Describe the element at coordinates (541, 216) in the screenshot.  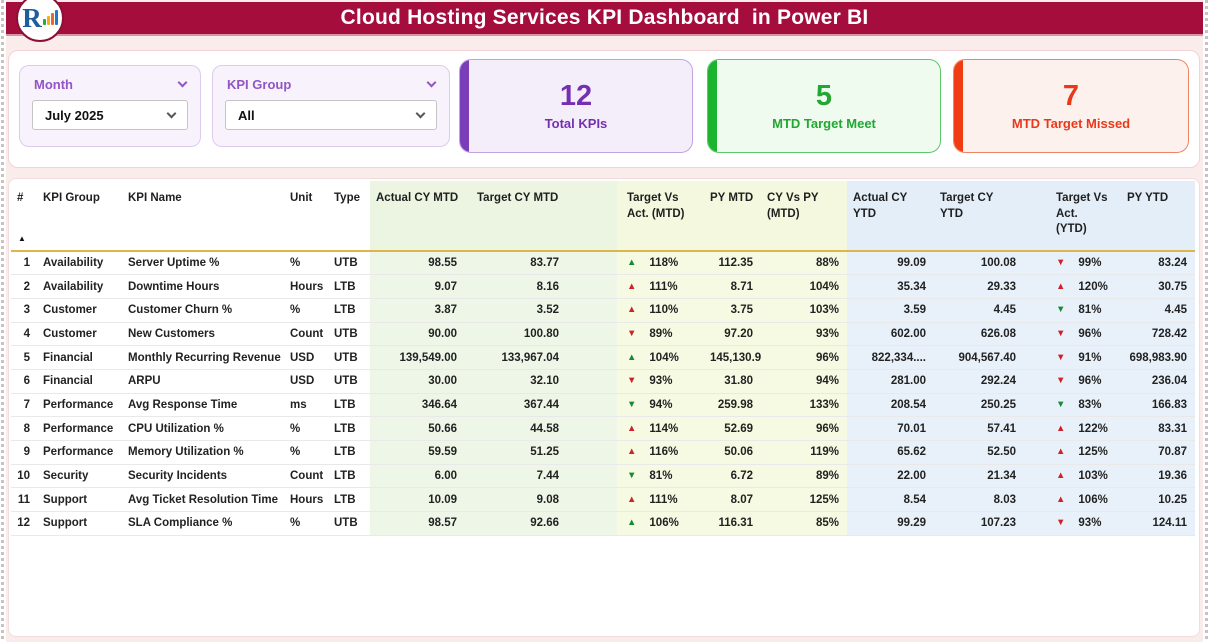
I see `col-header-target-cy-mtd: Target CY MTD` at that location.